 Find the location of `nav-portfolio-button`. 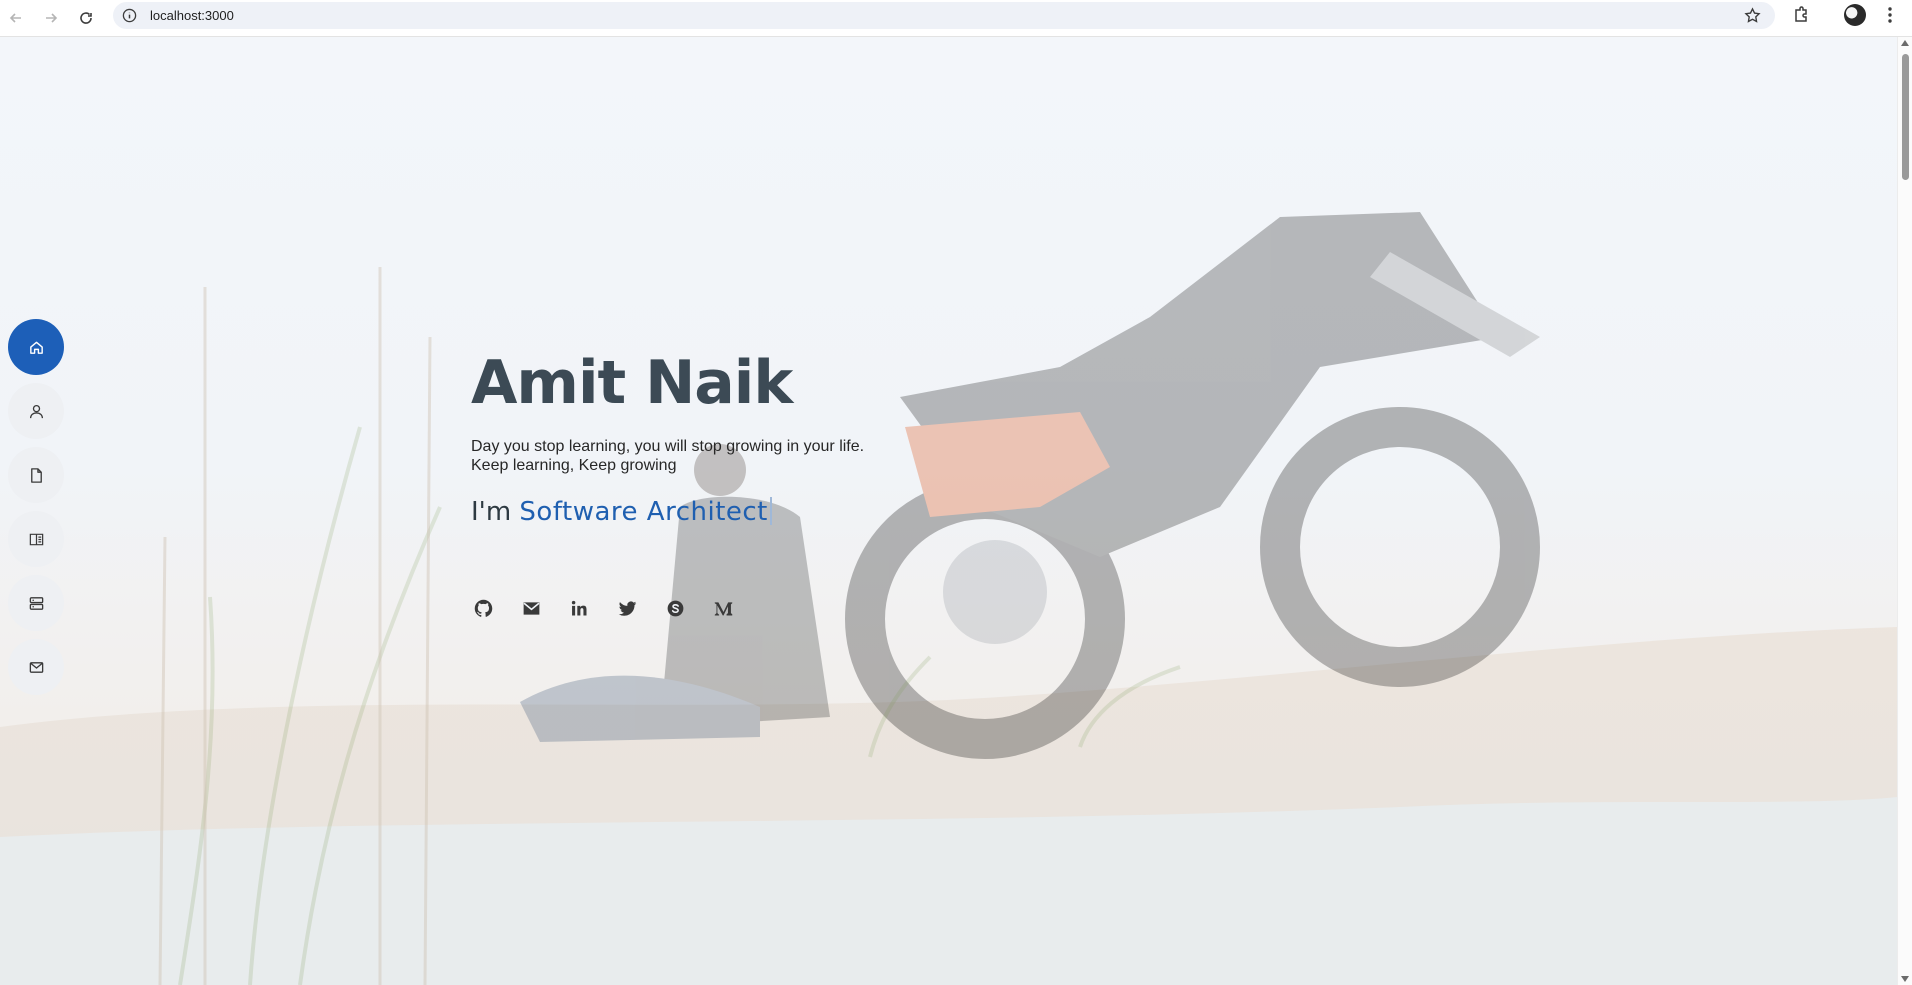

nav-portfolio-button is located at coordinates (36, 539).